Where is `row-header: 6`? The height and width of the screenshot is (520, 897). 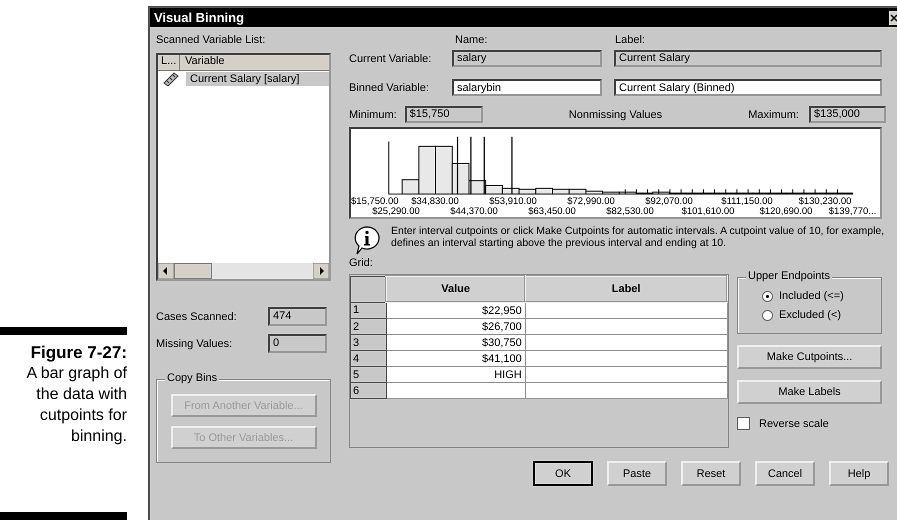 row-header: 6 is located at coordinates (368, 390).